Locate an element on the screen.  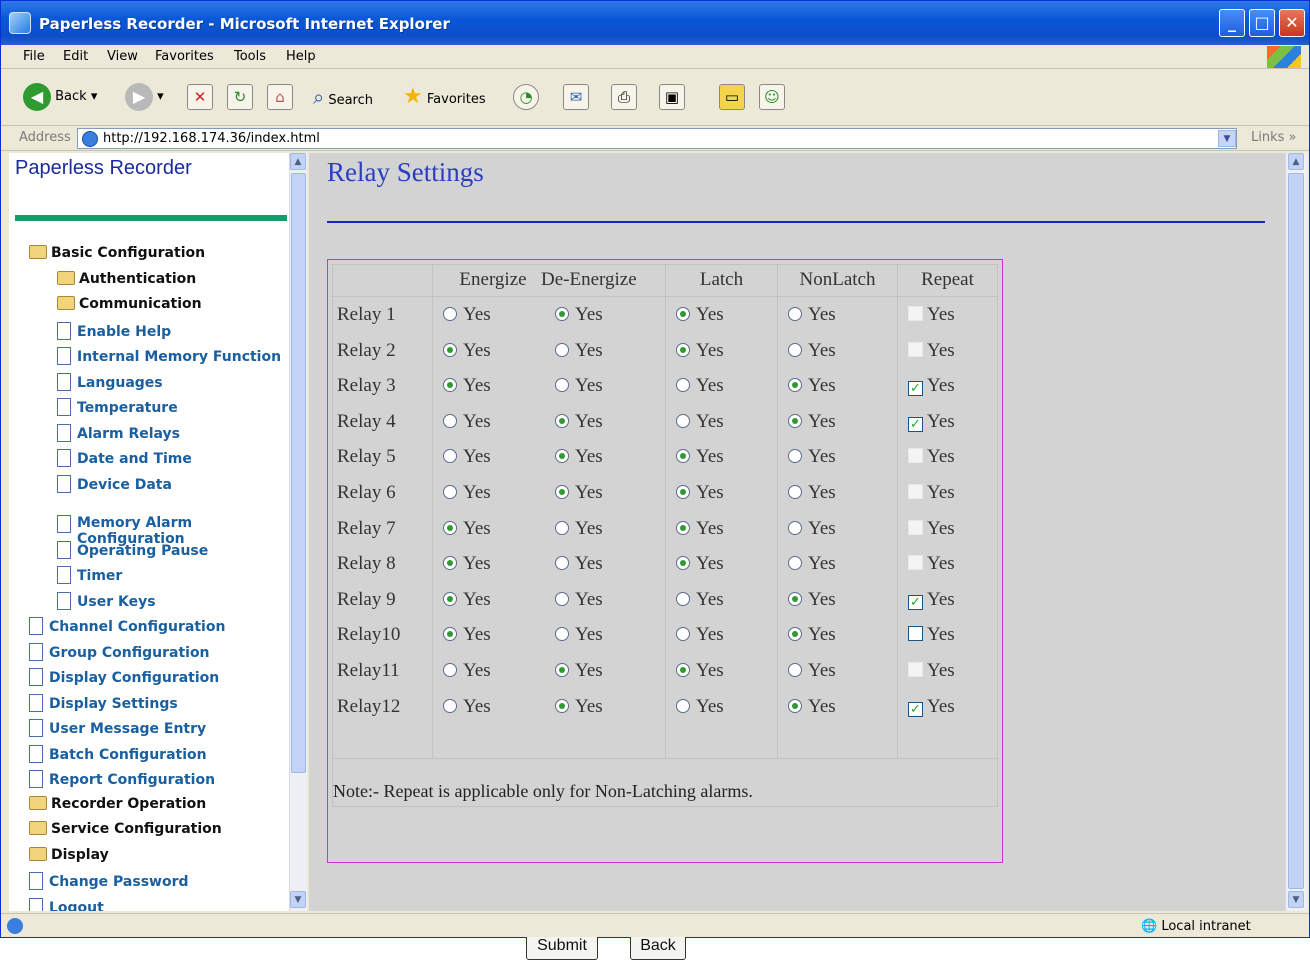
history-icon: ◔ is located at coordinates (526, 97).